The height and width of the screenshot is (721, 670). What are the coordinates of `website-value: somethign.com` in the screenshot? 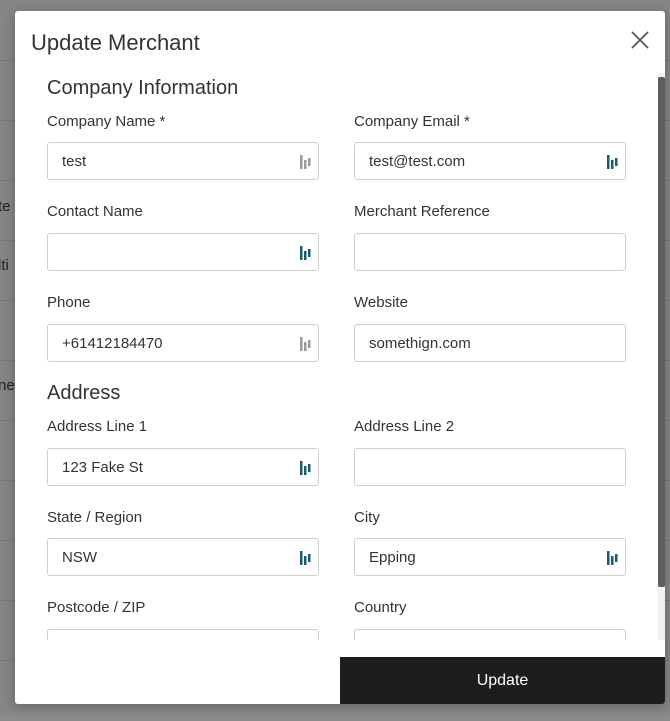 It's located at (420, 343).